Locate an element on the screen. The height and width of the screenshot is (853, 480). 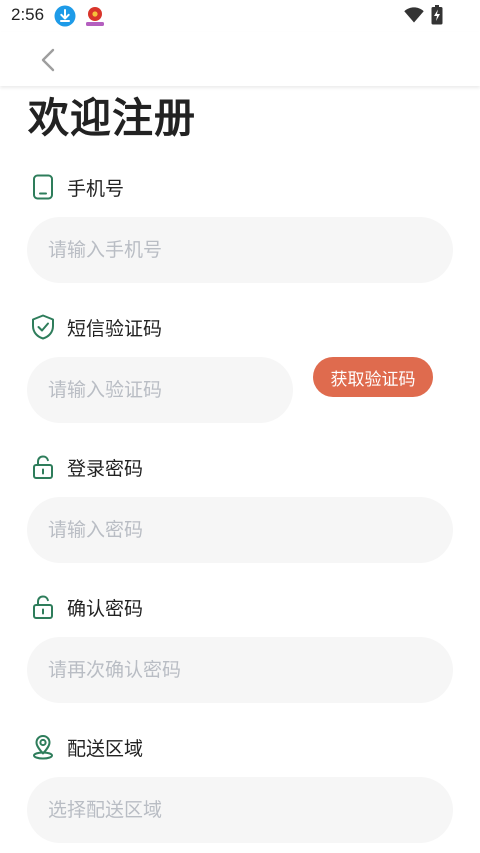
sms-code-label-row: 短信验证码 is located at coordinates (96, 327).